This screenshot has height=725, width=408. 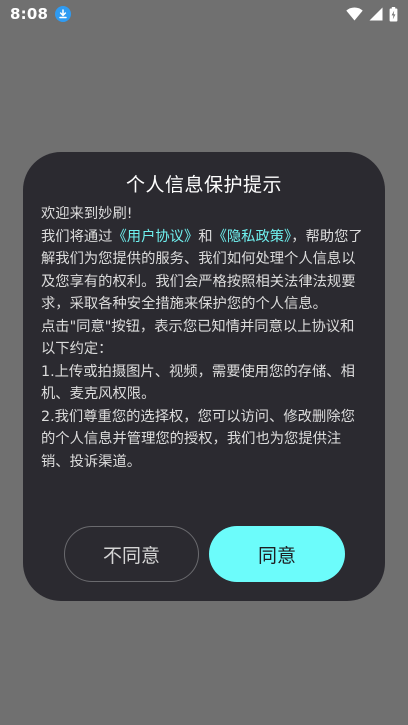 I want to click on consent-paragraph: 点击"同意"按钮，表示您已知情并同意以上协议和以下约定：, so click(x=198, y=338).